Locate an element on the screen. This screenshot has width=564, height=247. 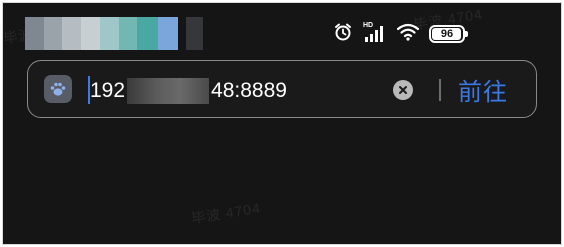
divider is located at coordinates (440, 90).